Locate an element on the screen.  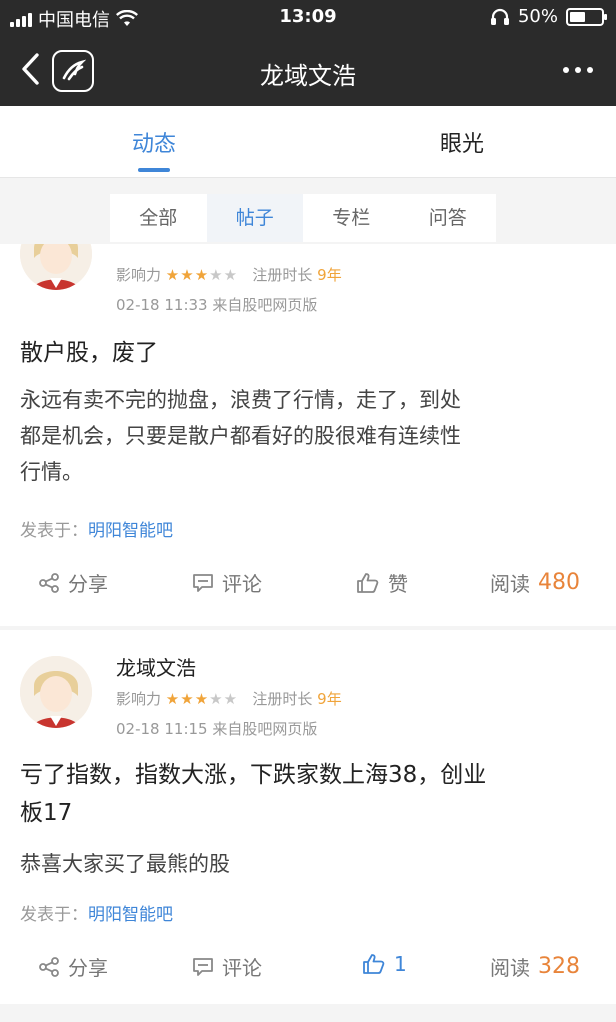
more-button is located at coordinates (578, 67).